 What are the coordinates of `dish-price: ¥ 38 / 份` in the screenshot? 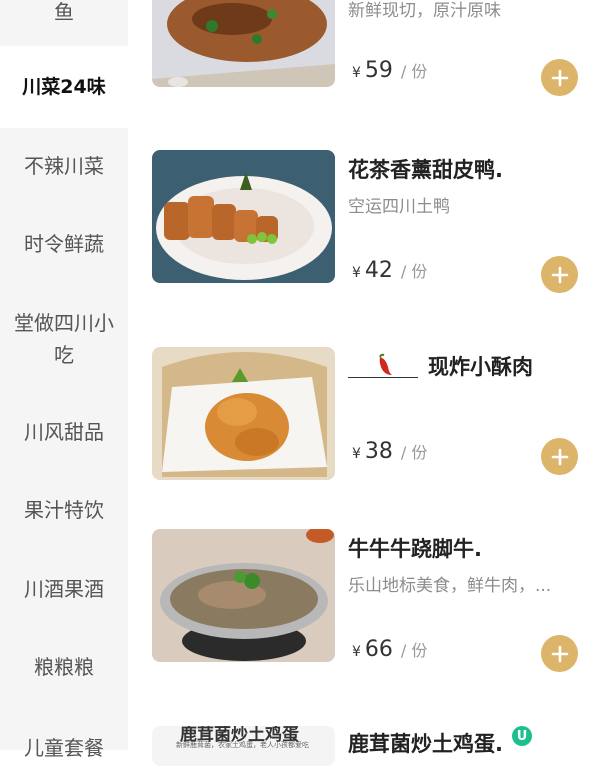 It's located at (390, 451).